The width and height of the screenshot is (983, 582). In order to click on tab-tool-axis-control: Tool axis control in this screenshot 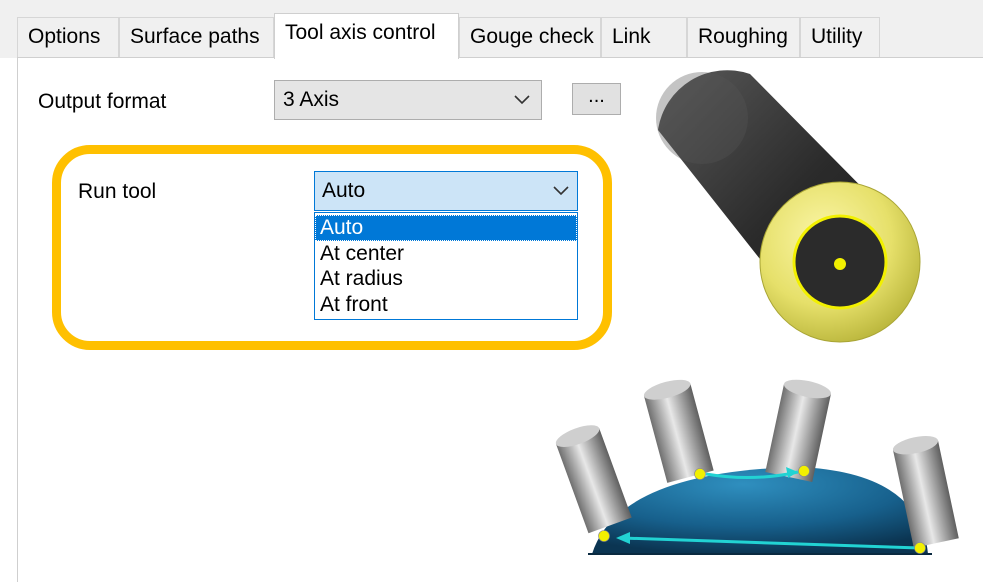, I will do `click(366, 36)`.